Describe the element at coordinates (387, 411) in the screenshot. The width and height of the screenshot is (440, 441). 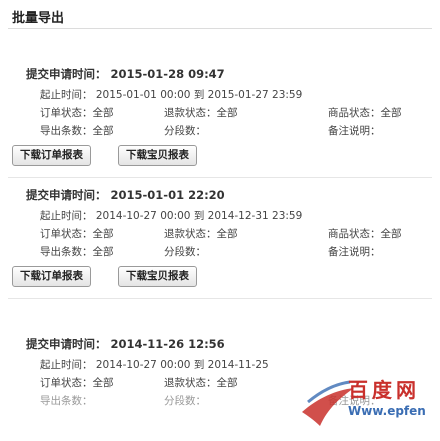
I see `watermark-text-url: Www.epfen` at that location.